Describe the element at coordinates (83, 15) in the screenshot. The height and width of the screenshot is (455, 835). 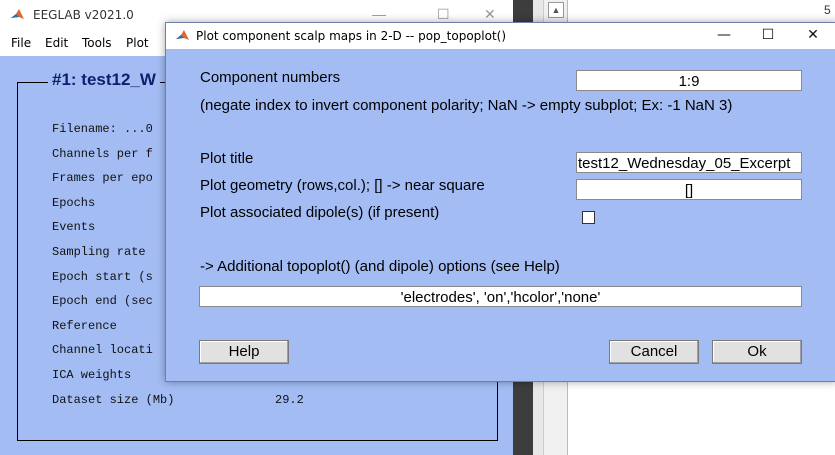
I see `eeglab-window-title: EEGLAB v2021.0` at that location.